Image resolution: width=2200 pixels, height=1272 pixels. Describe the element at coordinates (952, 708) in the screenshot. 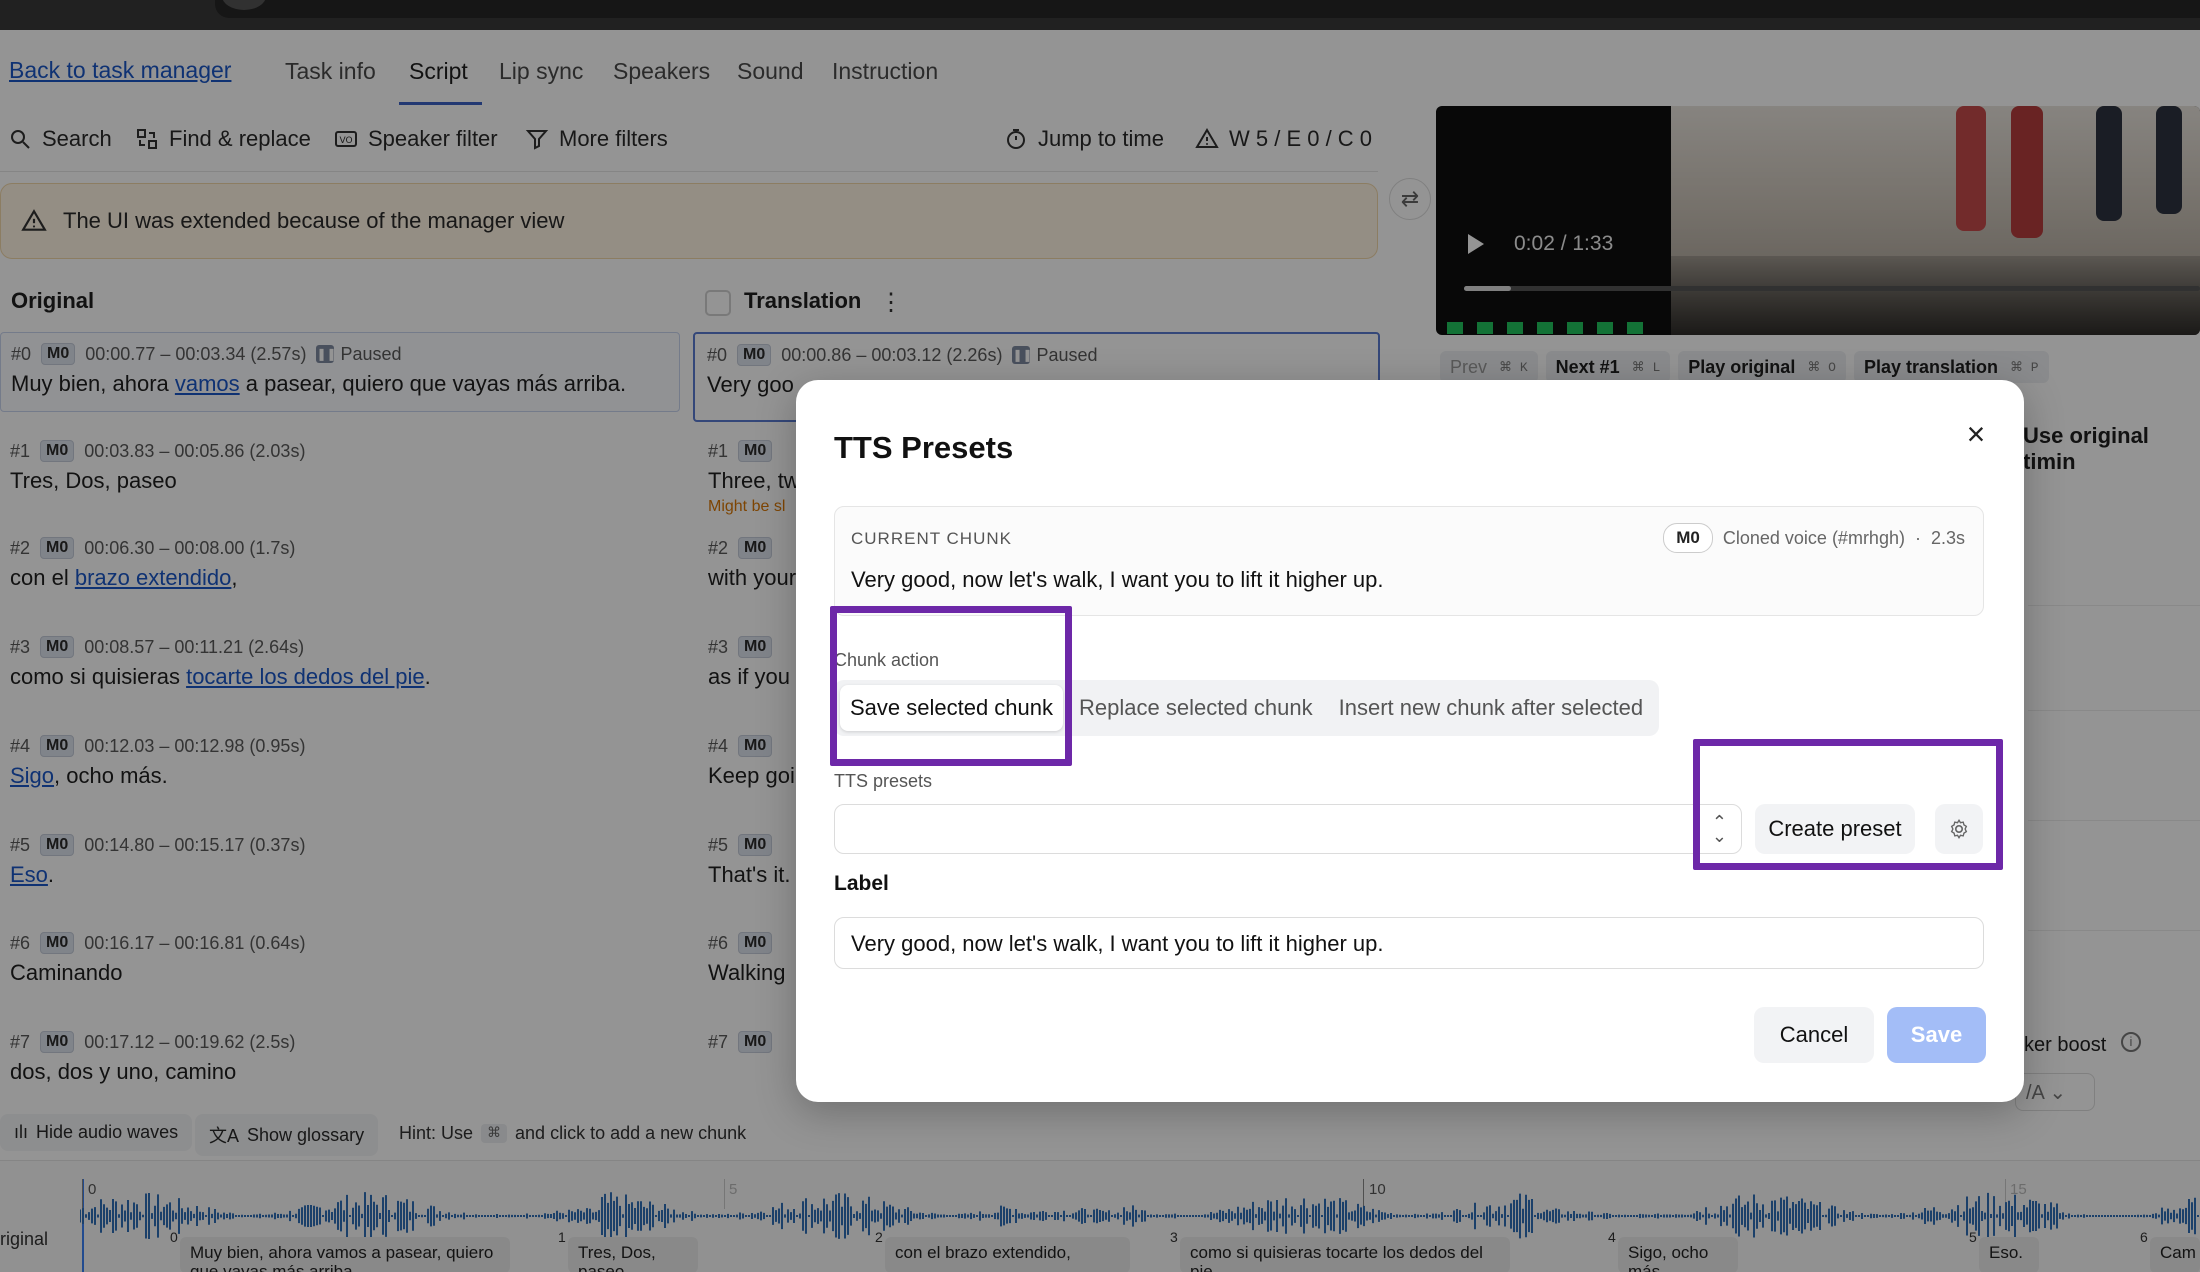

I see `save-selected-chunk-option: Save selected chunk` at that location.